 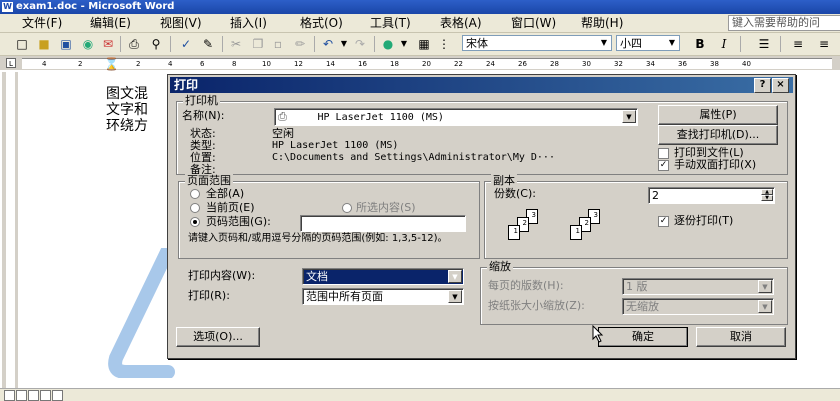 What do you see at coordinates (780, 85) in the screenshot?
I see `close-button: ×` at bounding box center [780, 85].